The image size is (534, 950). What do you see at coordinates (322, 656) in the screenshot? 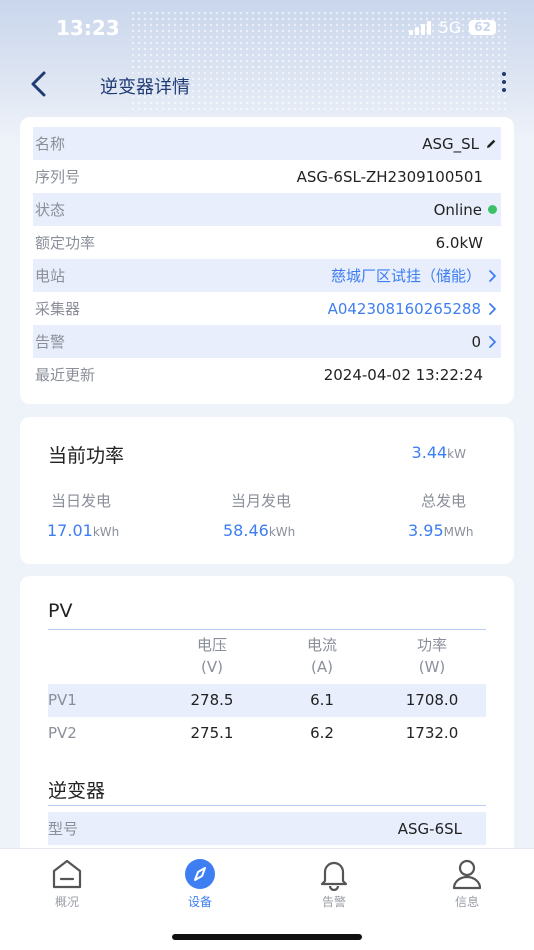
I see `pv-header-current: 电流 (A)` at bounding box center [322, 656].